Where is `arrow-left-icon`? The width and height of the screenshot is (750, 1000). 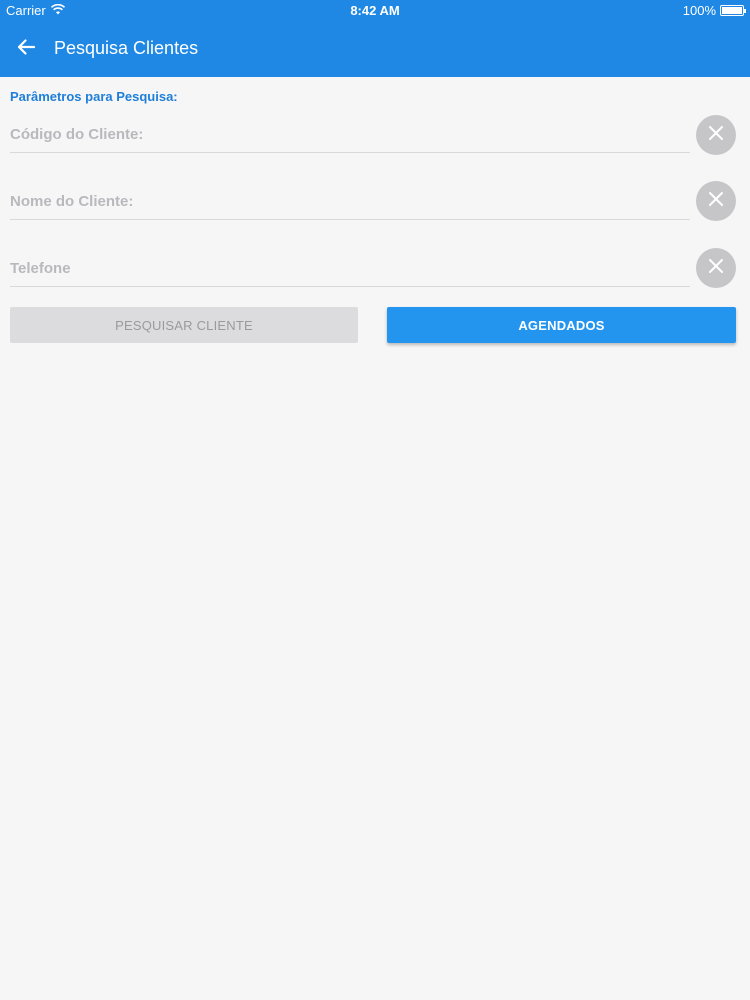 arrow-left-icon is located at coordinates (26, 49).